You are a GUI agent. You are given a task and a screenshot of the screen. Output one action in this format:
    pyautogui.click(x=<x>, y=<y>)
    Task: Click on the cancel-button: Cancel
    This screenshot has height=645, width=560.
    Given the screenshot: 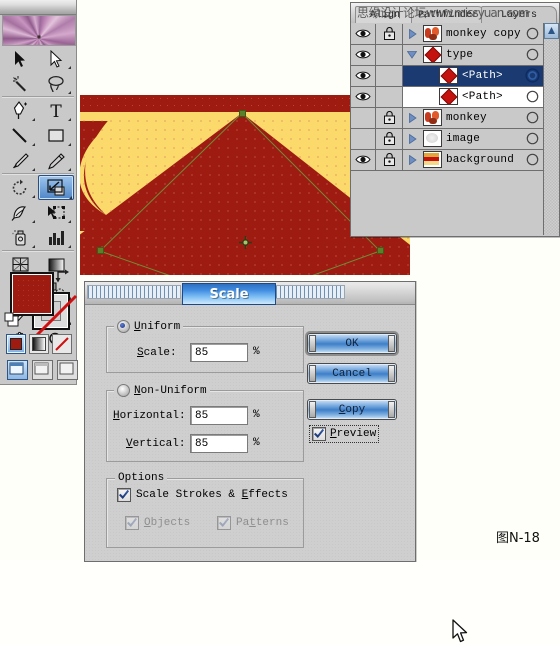 What is the action you would take?
    pyautogui.click(x=352, y=373)
    